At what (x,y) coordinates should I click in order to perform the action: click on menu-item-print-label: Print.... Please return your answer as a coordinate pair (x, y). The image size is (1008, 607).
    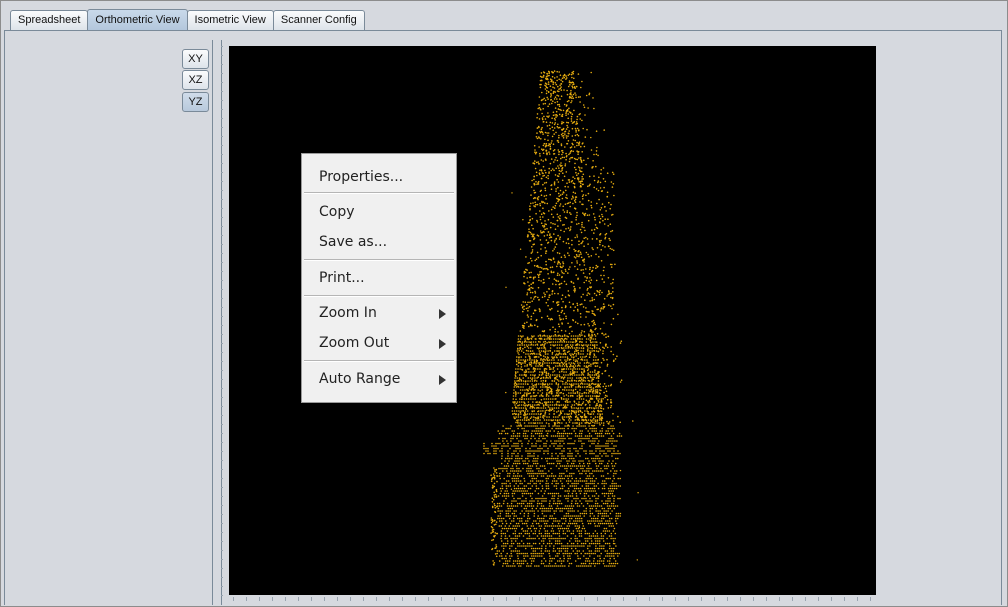
    Looking at the image, I should click on (342, 278).